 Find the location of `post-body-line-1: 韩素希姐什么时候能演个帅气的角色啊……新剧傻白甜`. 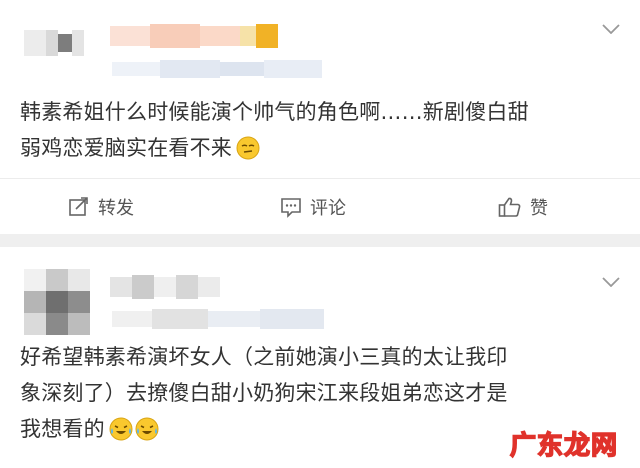

post-body-line-1: 韩素希姐什么时候能演个帅气的角色啊……新剧傻白甜 is located at coordinates (274, 112).